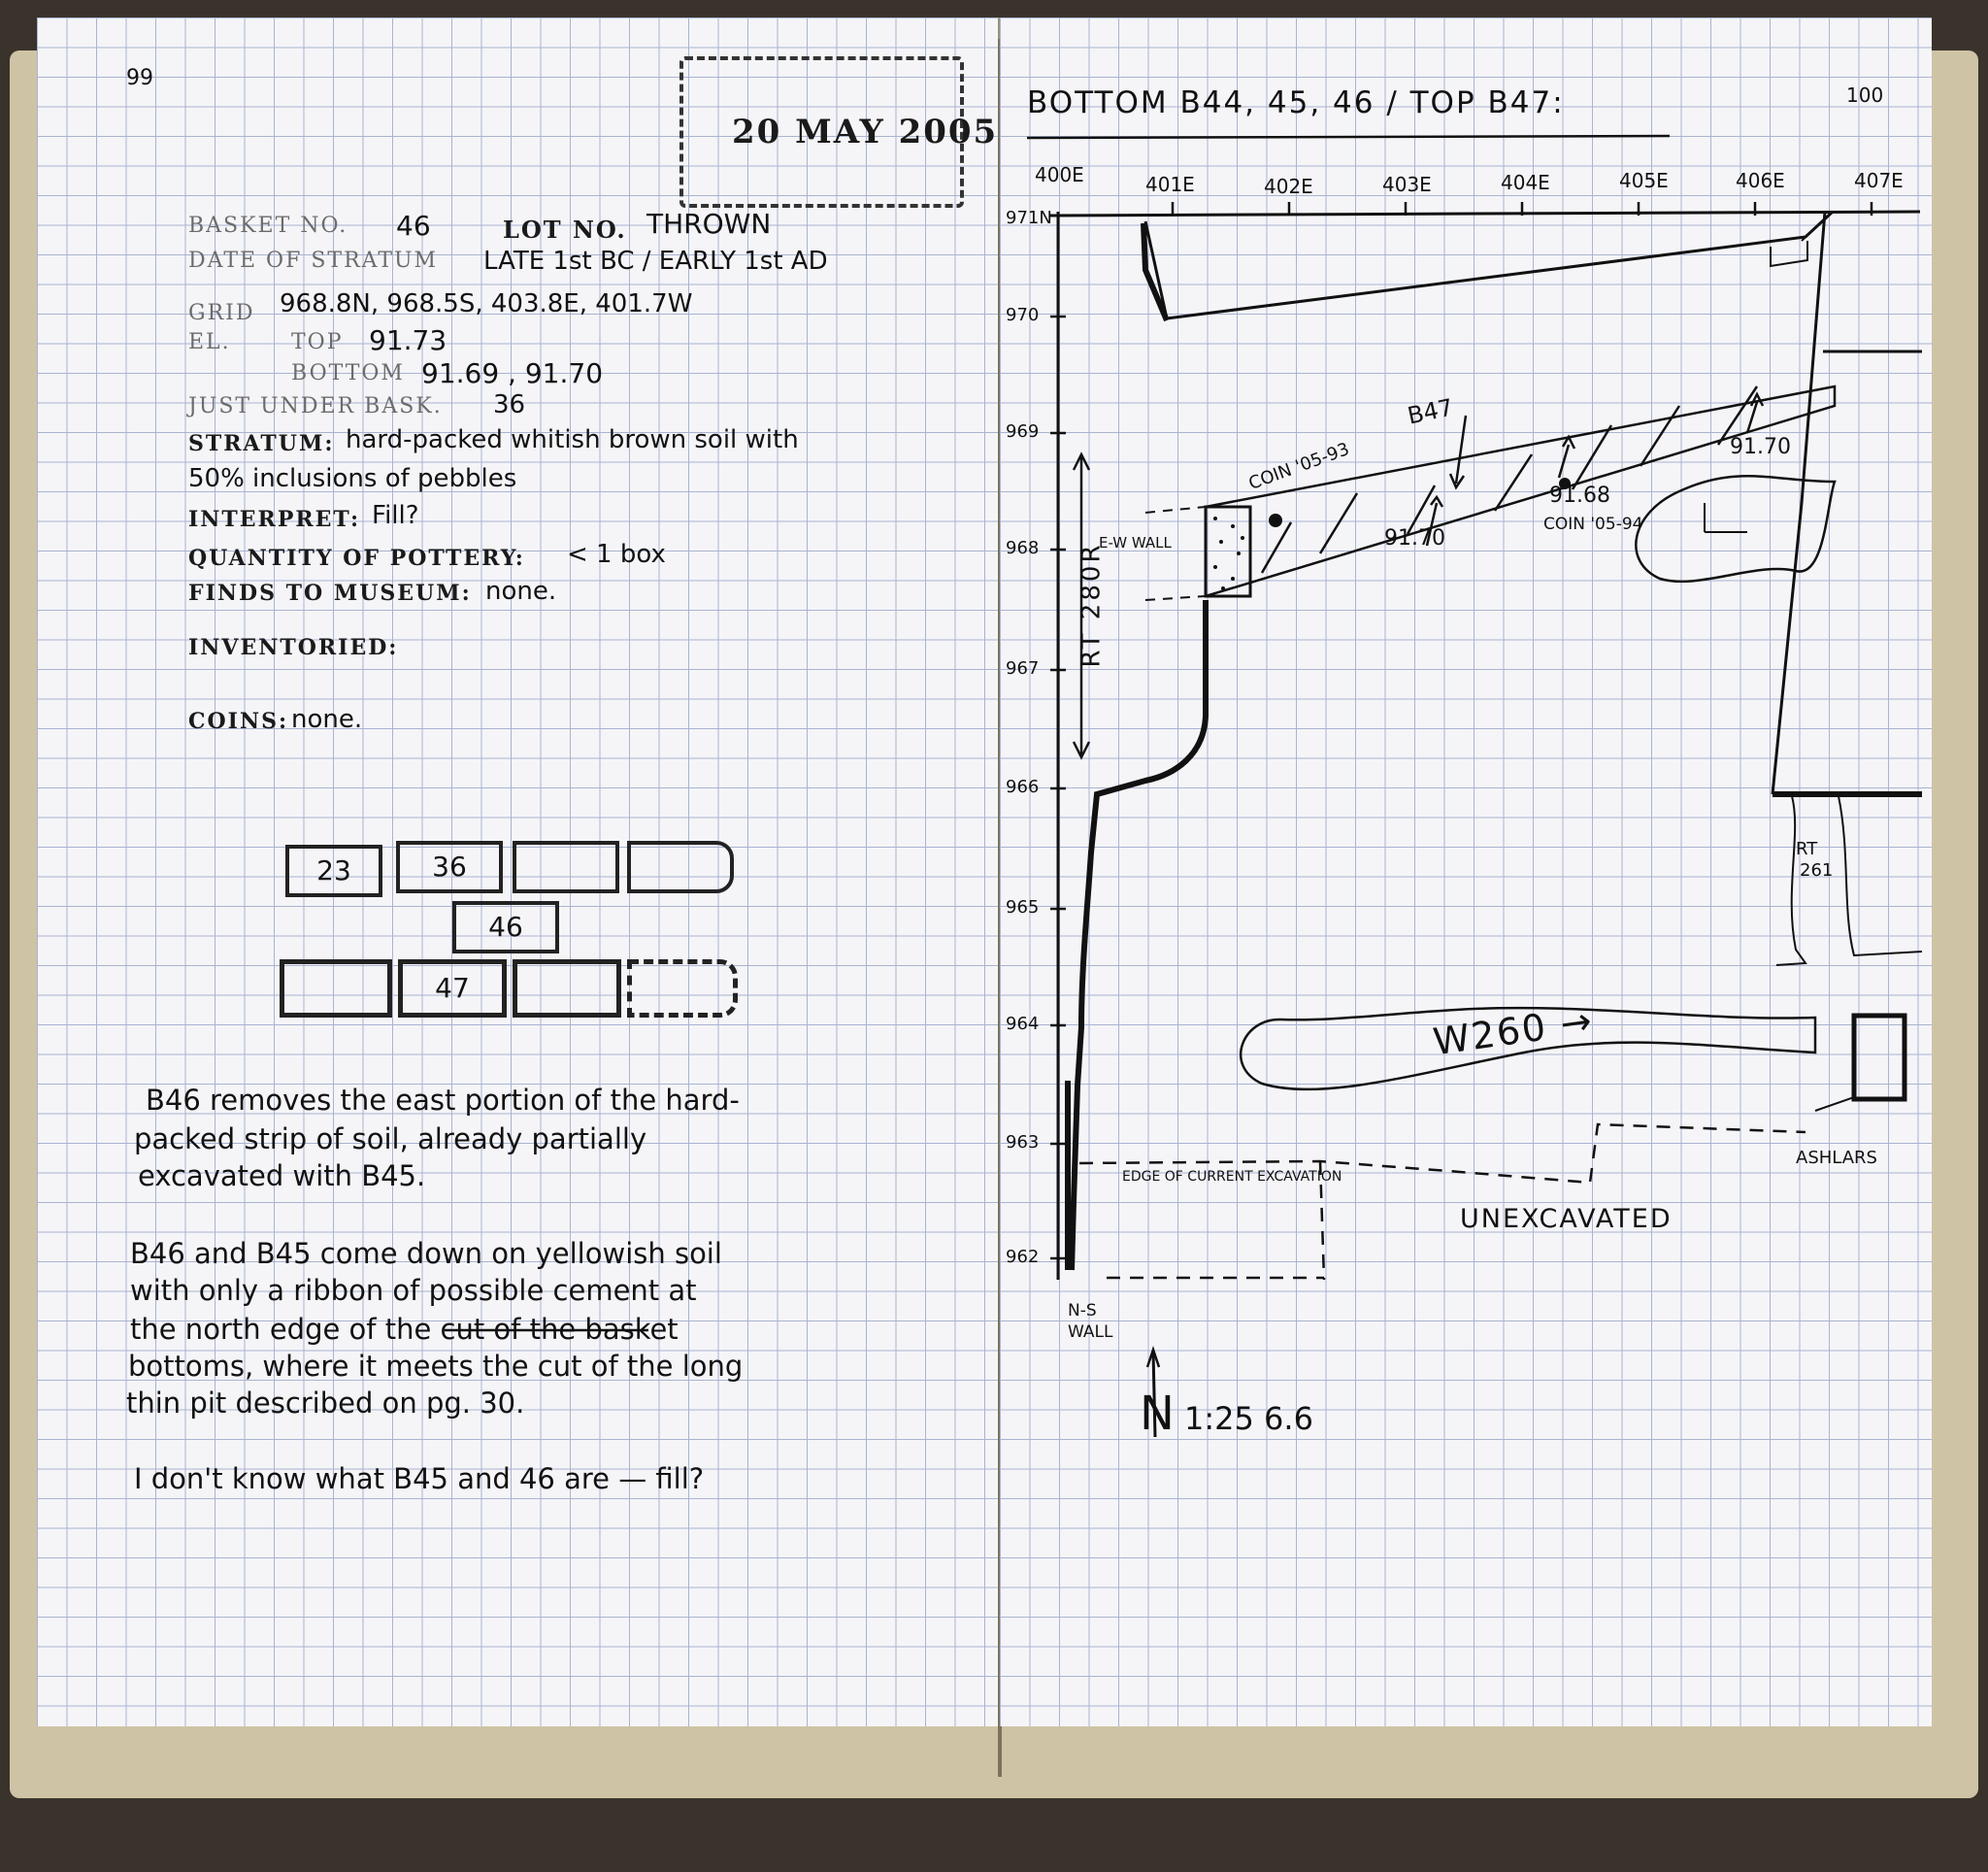  I want to click on ew-wall-block, so click(1228, 551).